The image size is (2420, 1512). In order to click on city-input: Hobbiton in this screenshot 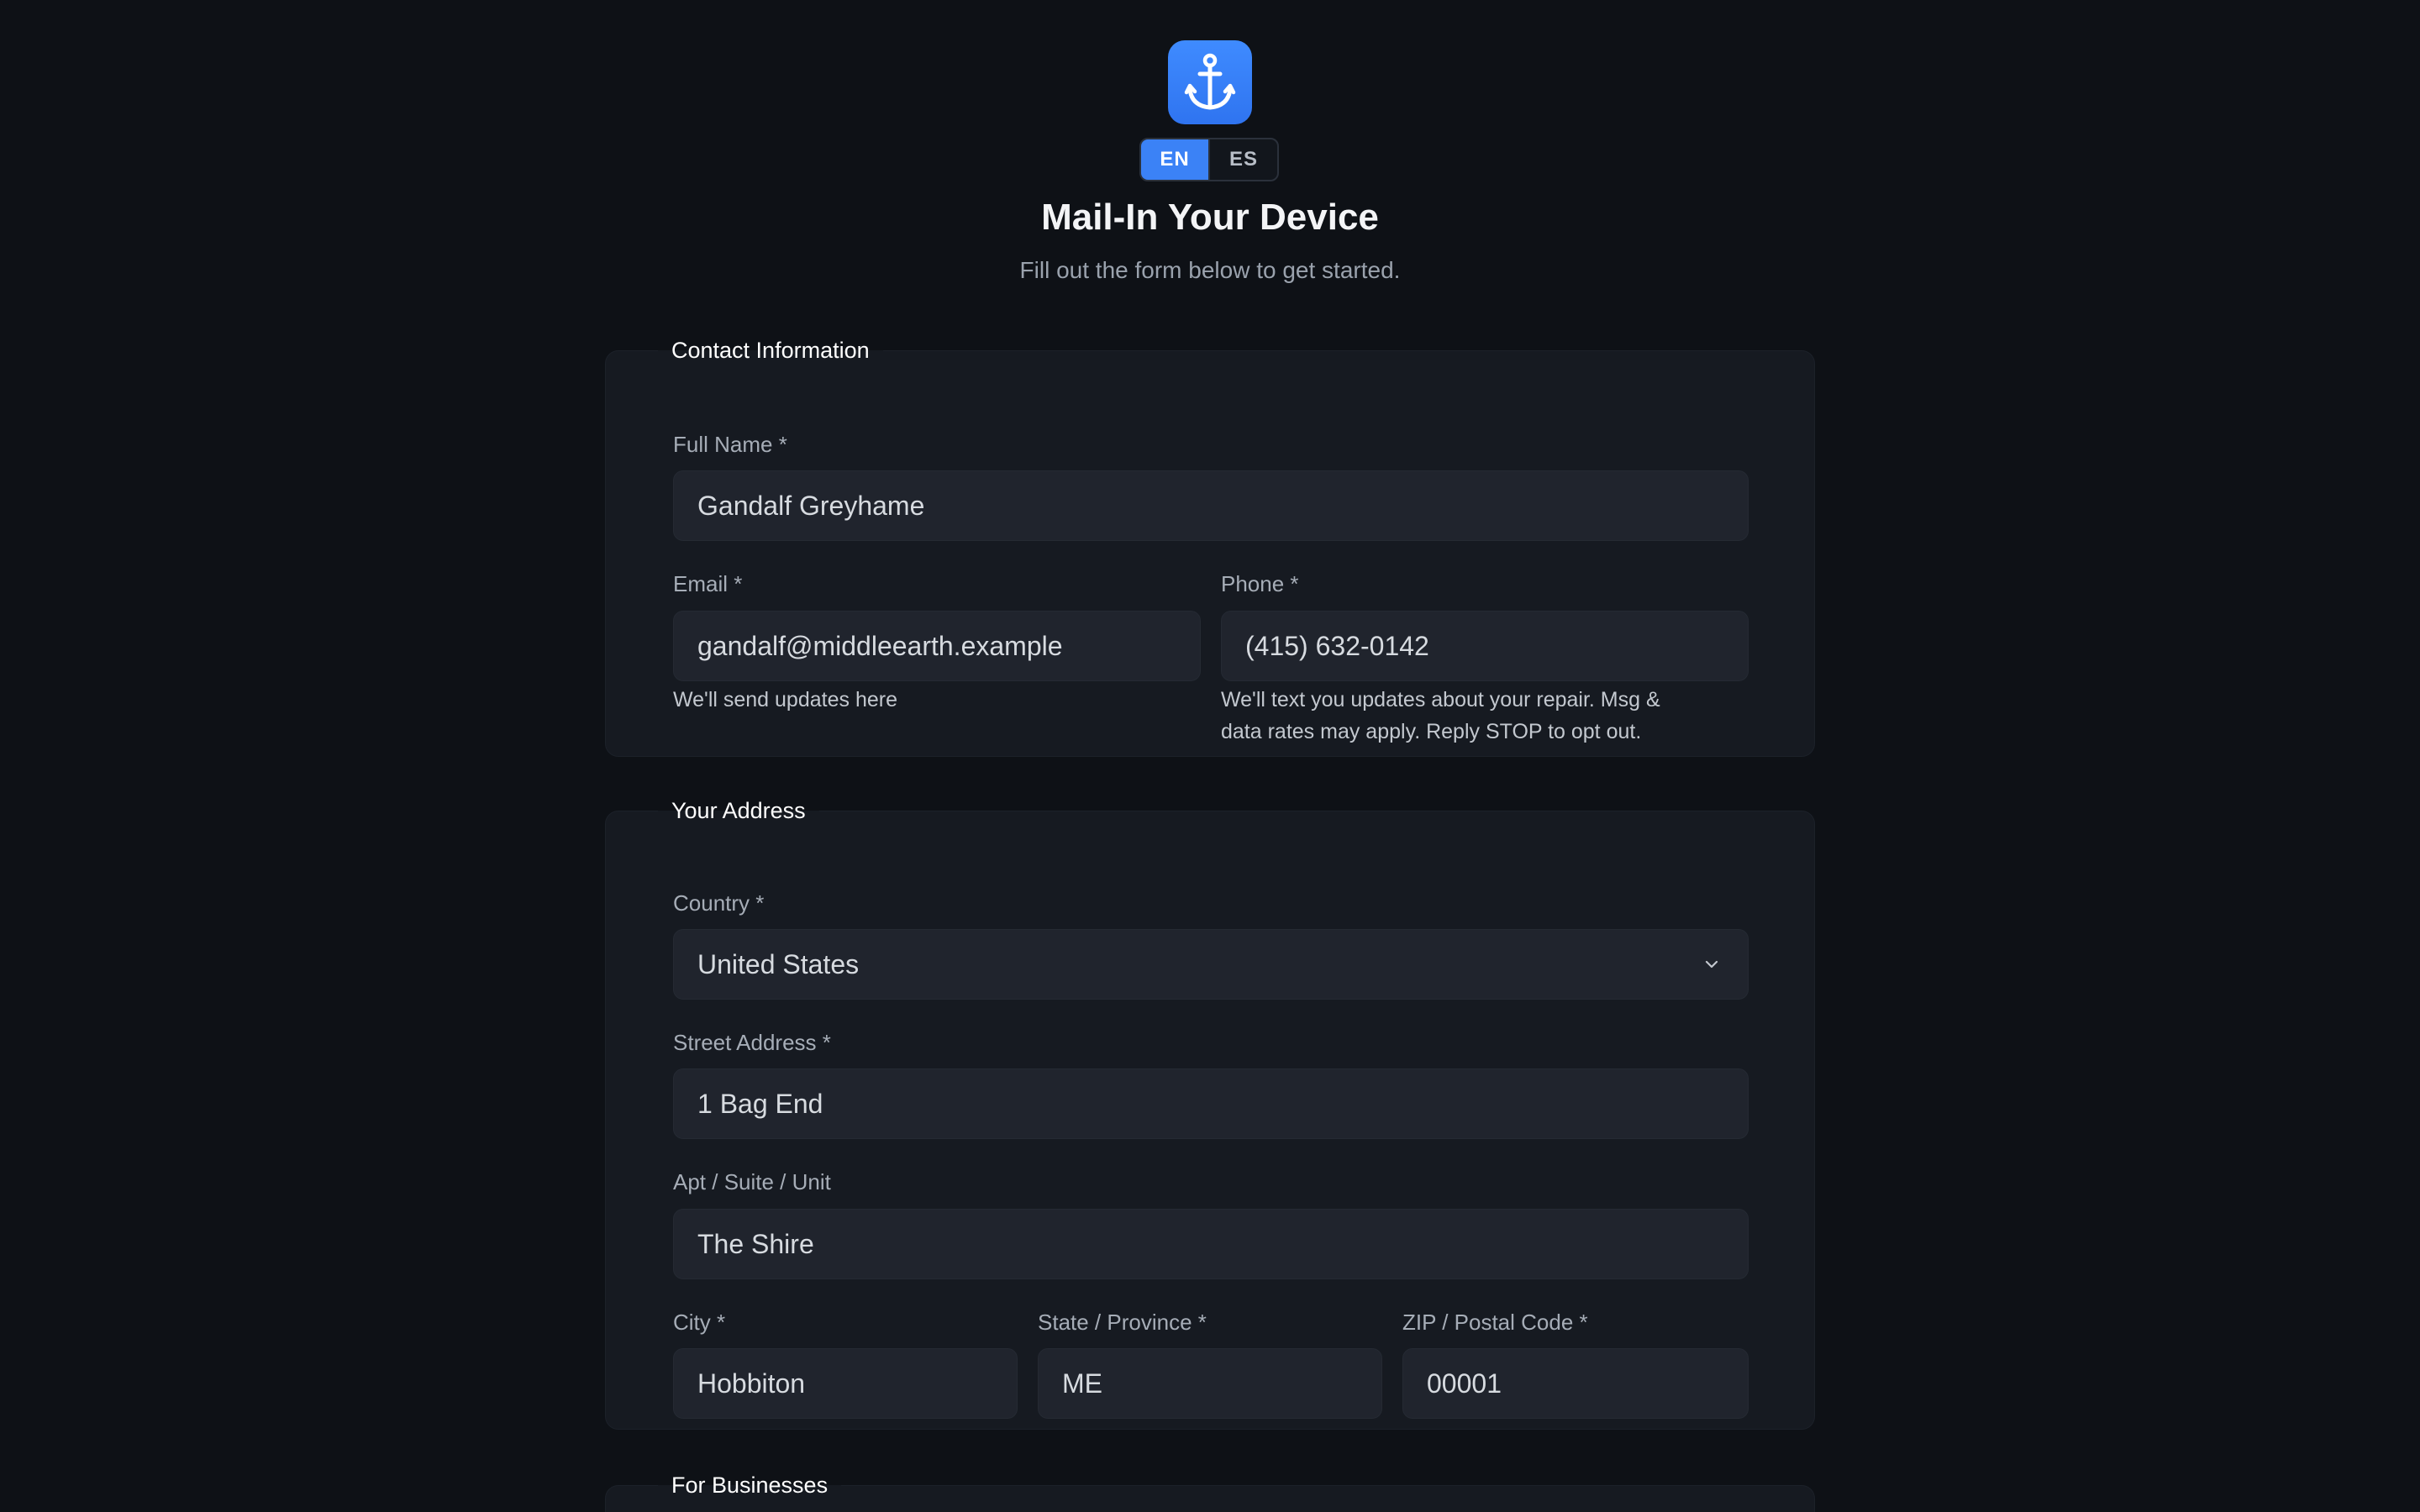, I will do `click(845, 1383)`.